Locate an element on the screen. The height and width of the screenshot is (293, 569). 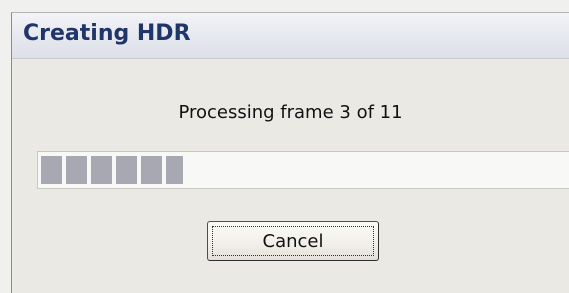
progress-bar is located at coordinates (303, 170).